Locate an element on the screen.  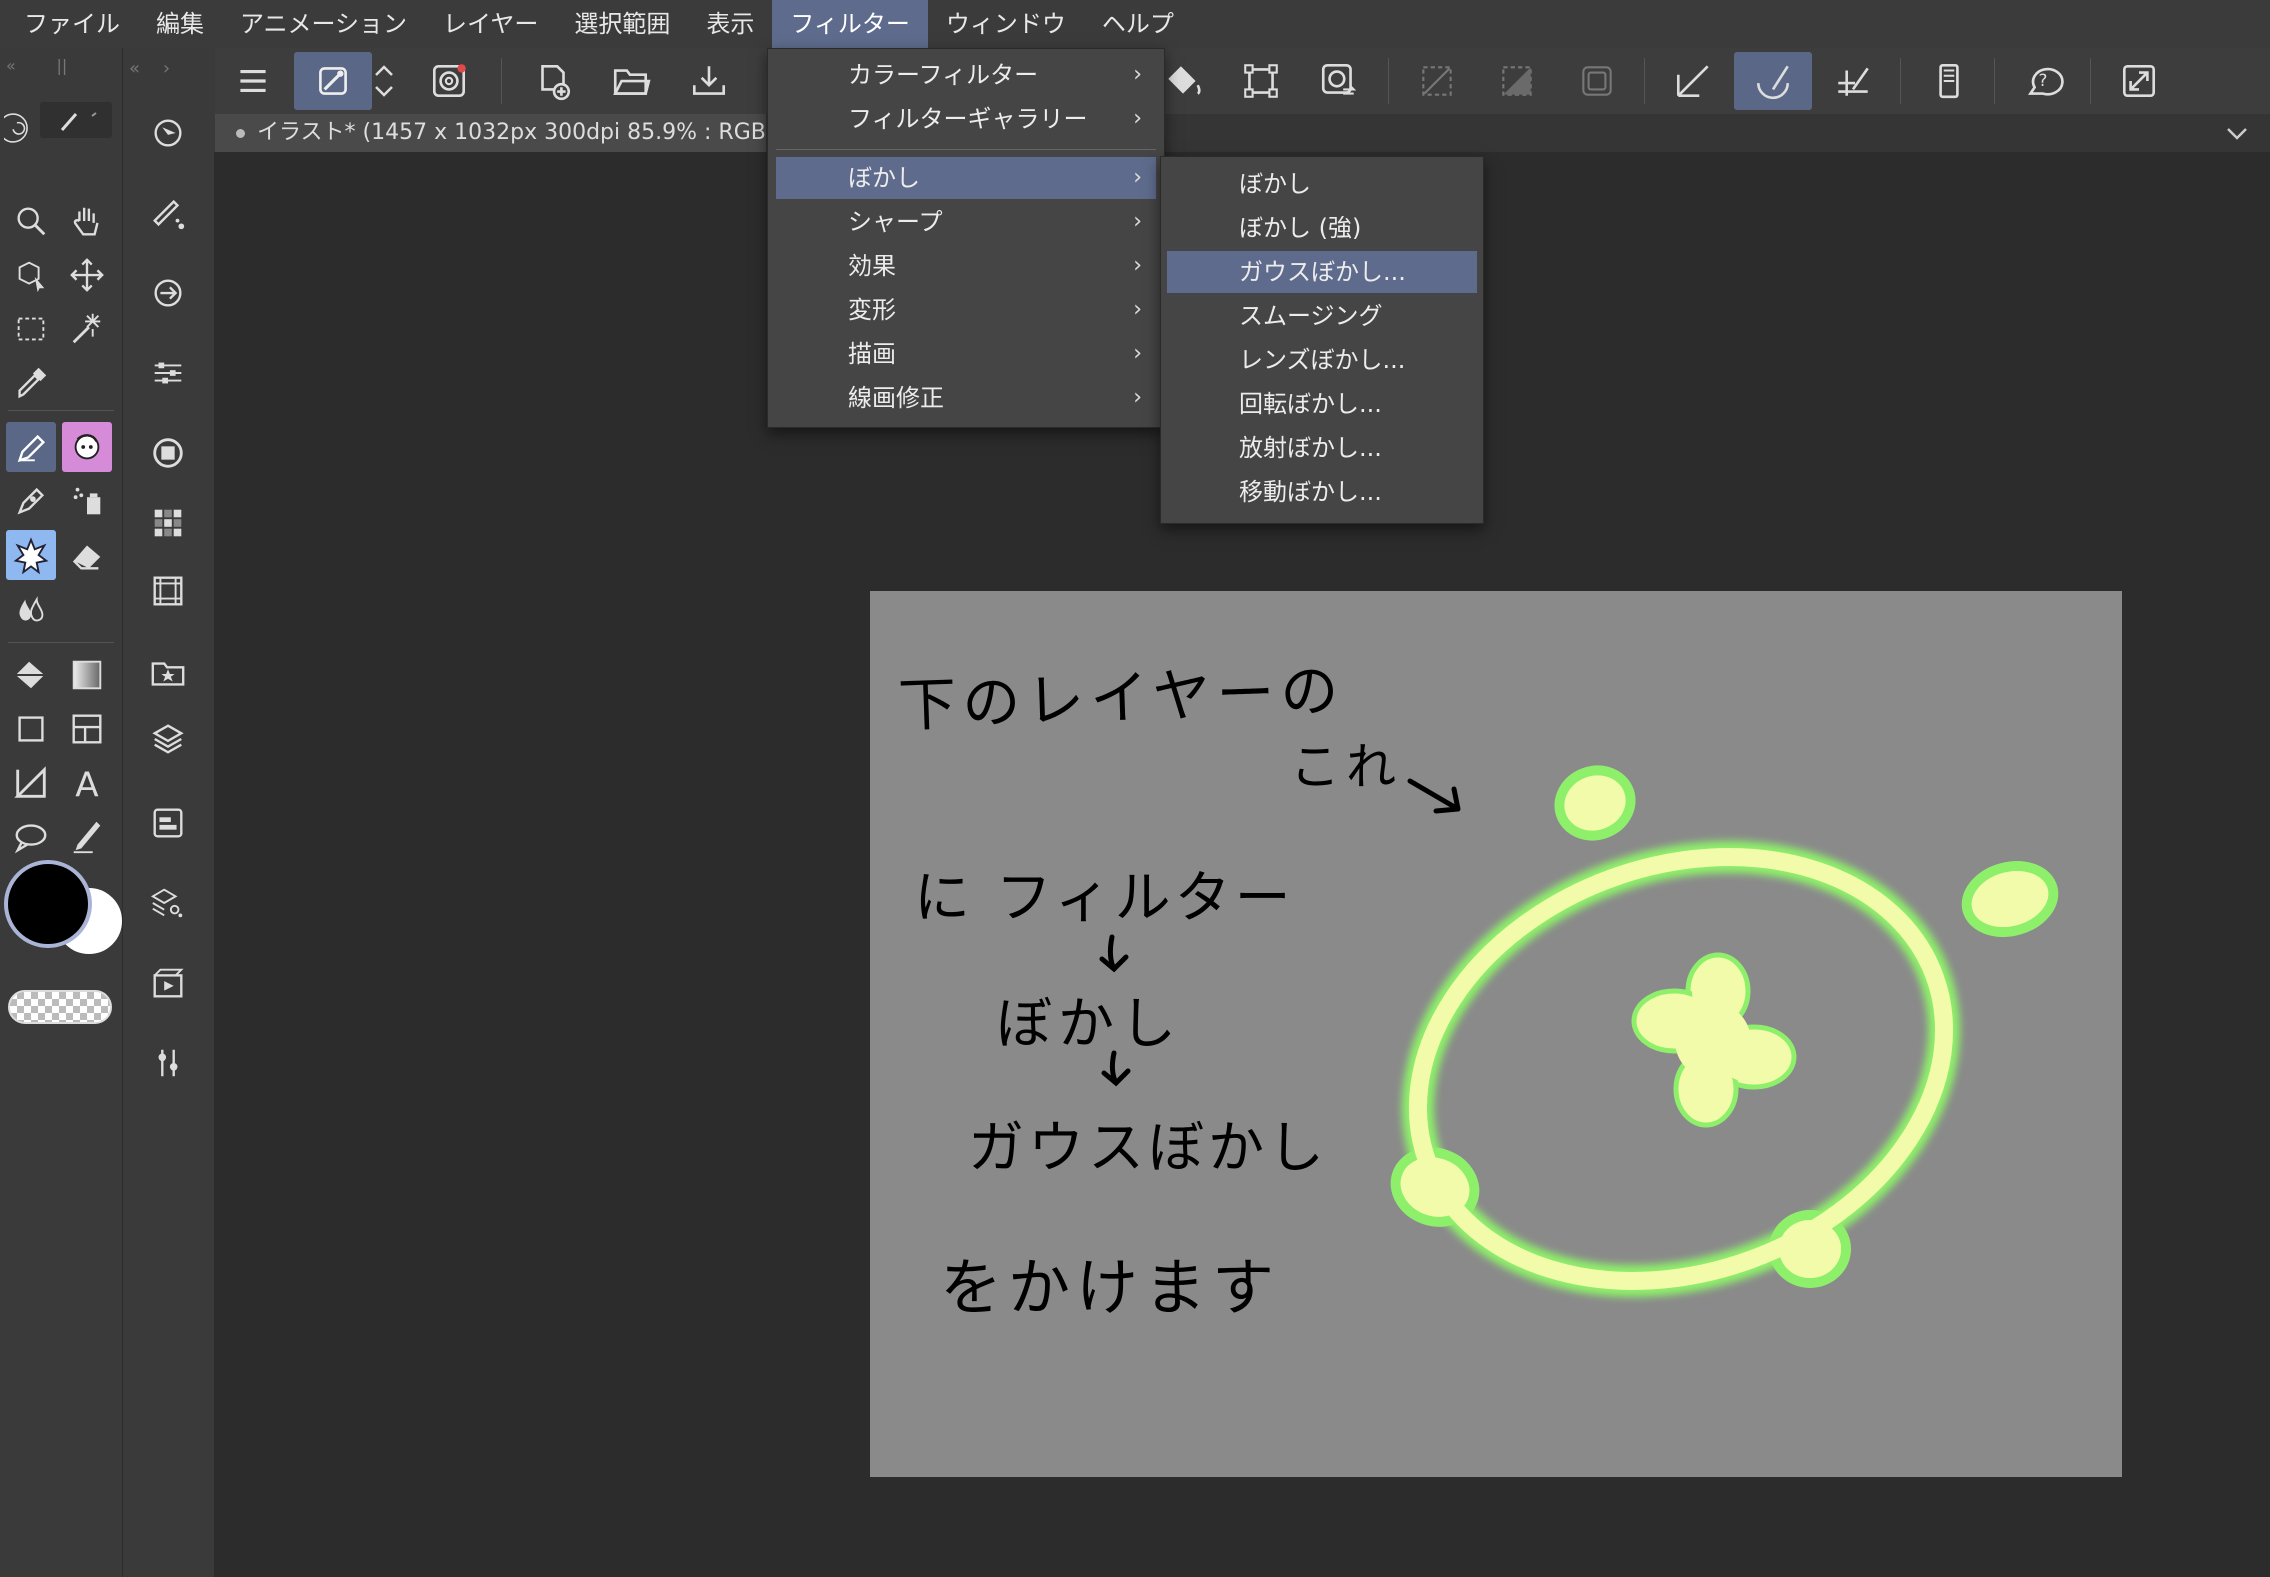
tool-property-icon is located at coordinates (168, 373).